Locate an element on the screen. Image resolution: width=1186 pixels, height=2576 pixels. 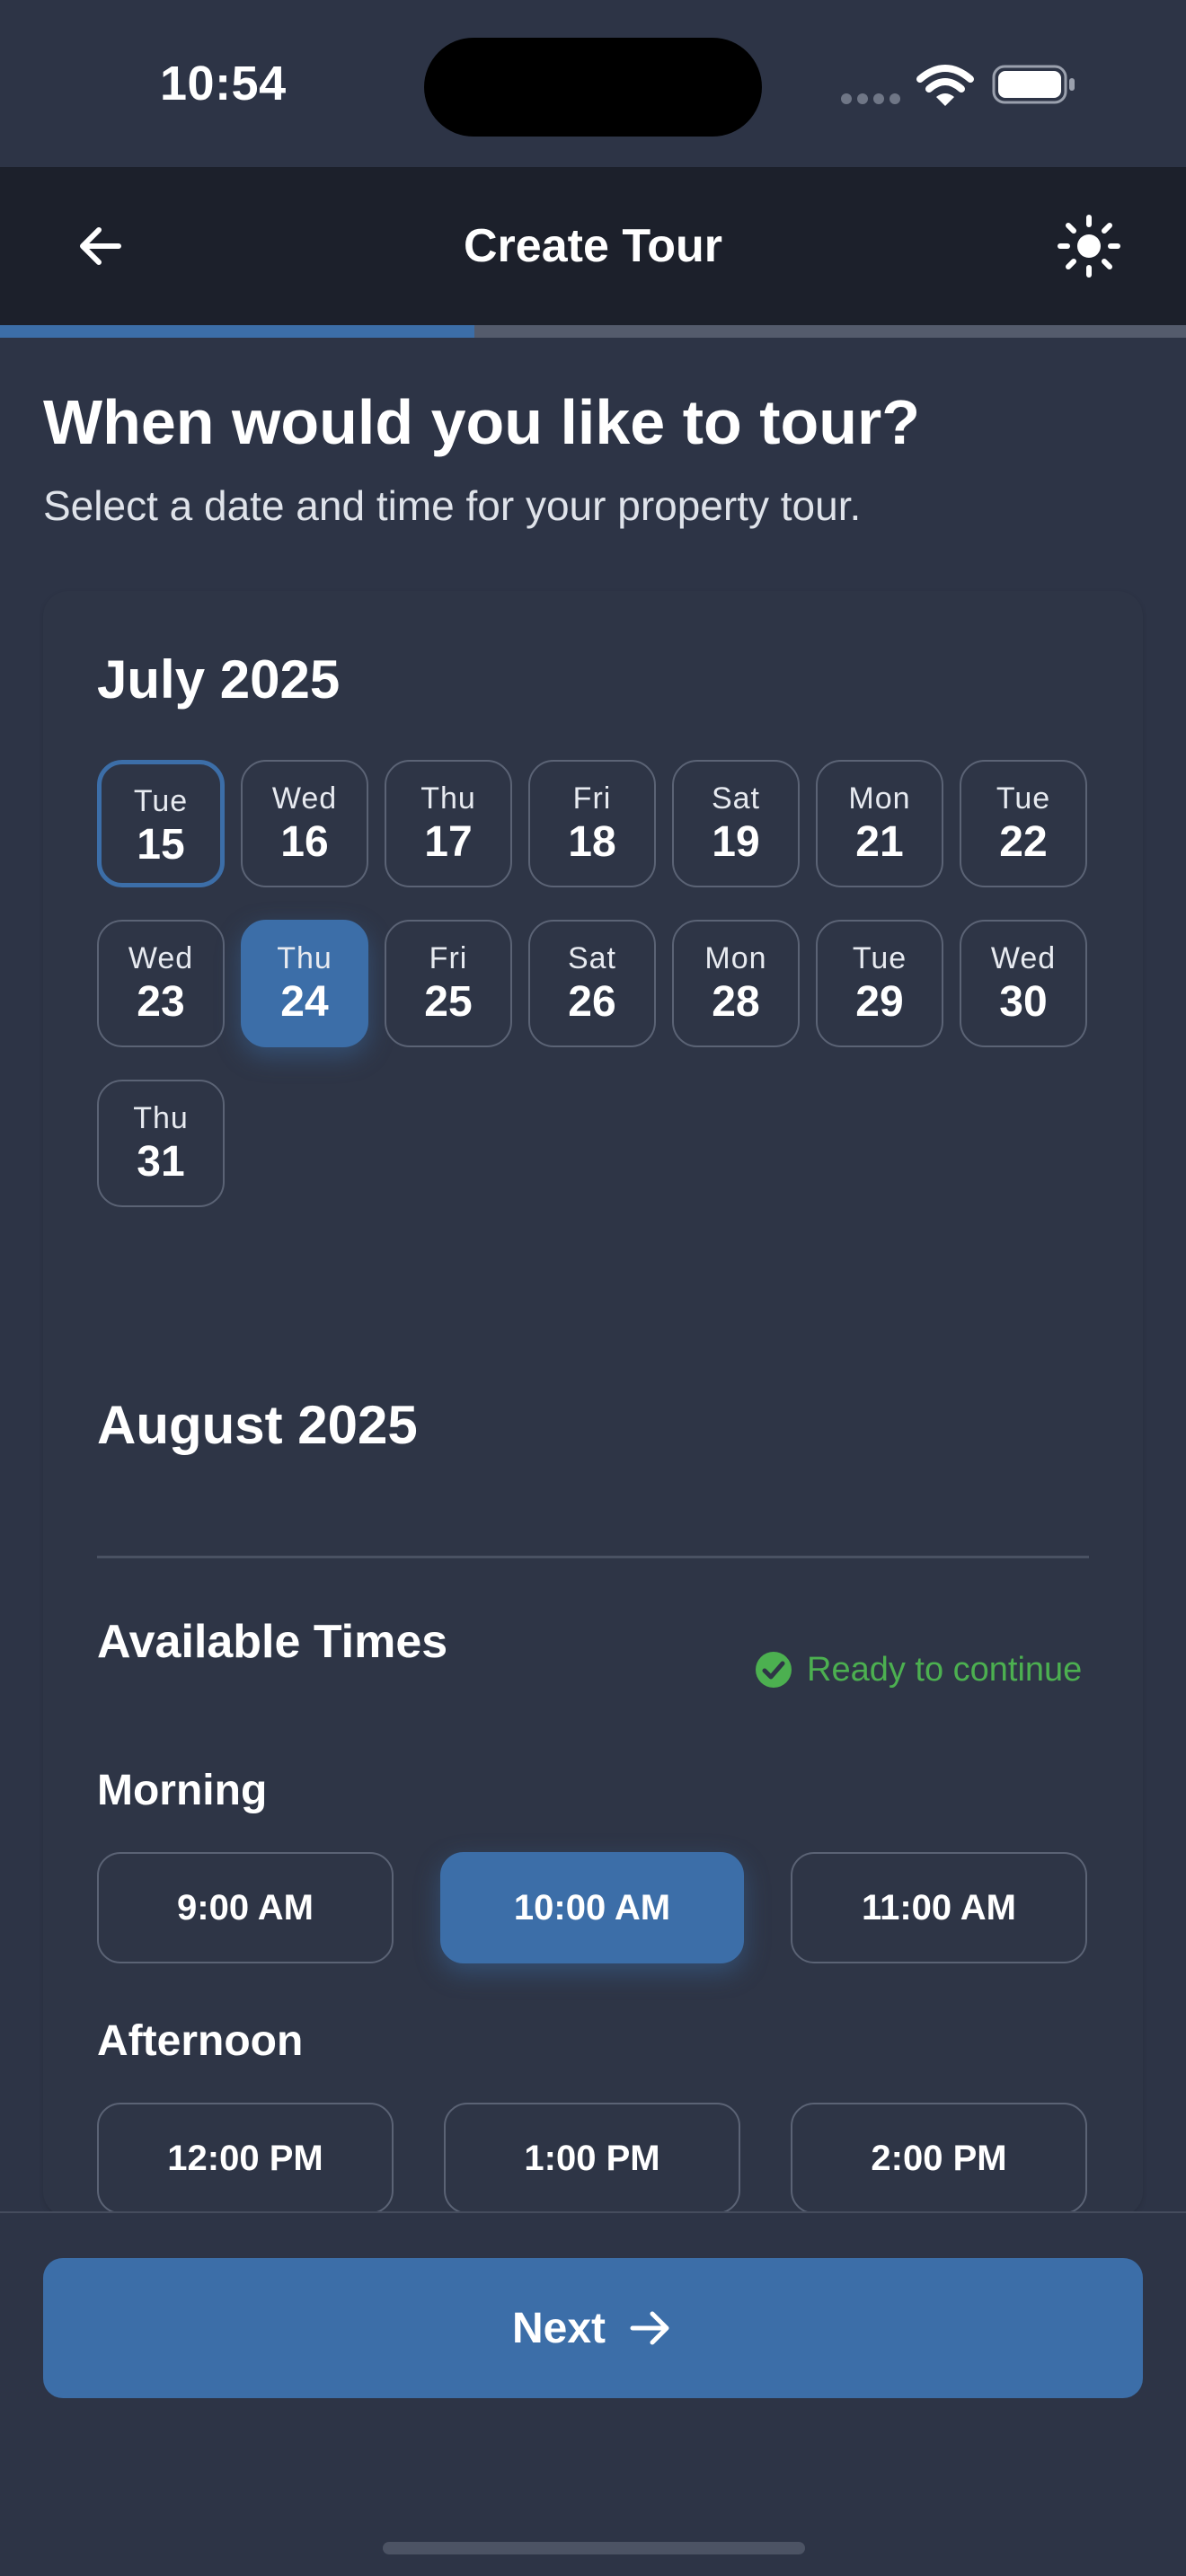
progress-bar is located at coordinates (593, 331).